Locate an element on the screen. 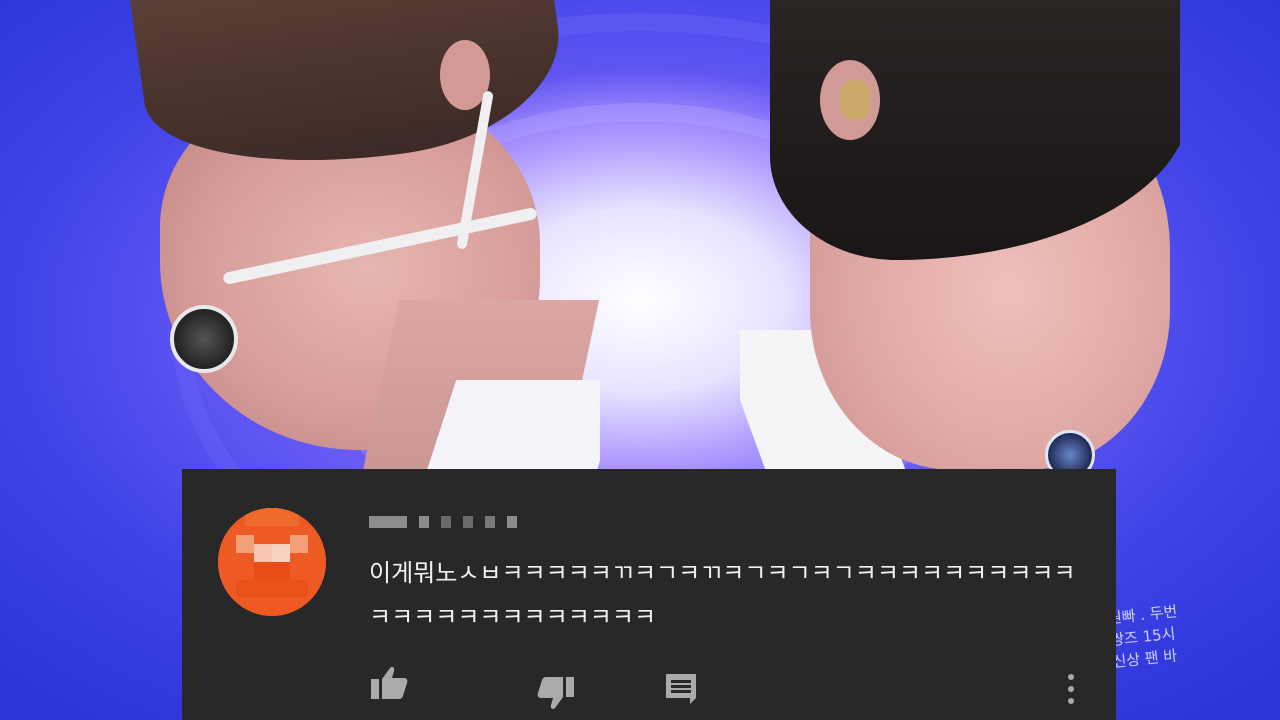  author-name-redacted is located at coordinates (443, 522).